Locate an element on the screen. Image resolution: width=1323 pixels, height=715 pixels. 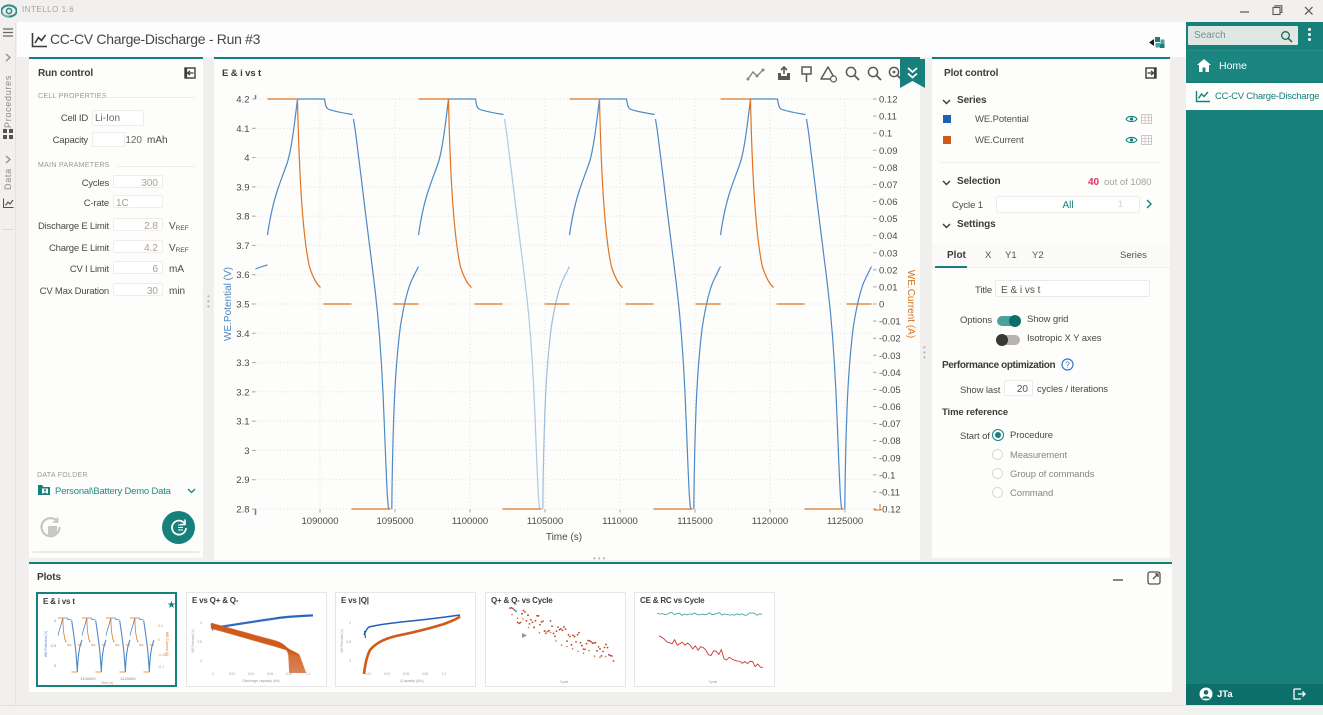
svg-text: -0.11 is located at coordinates (889, 492).